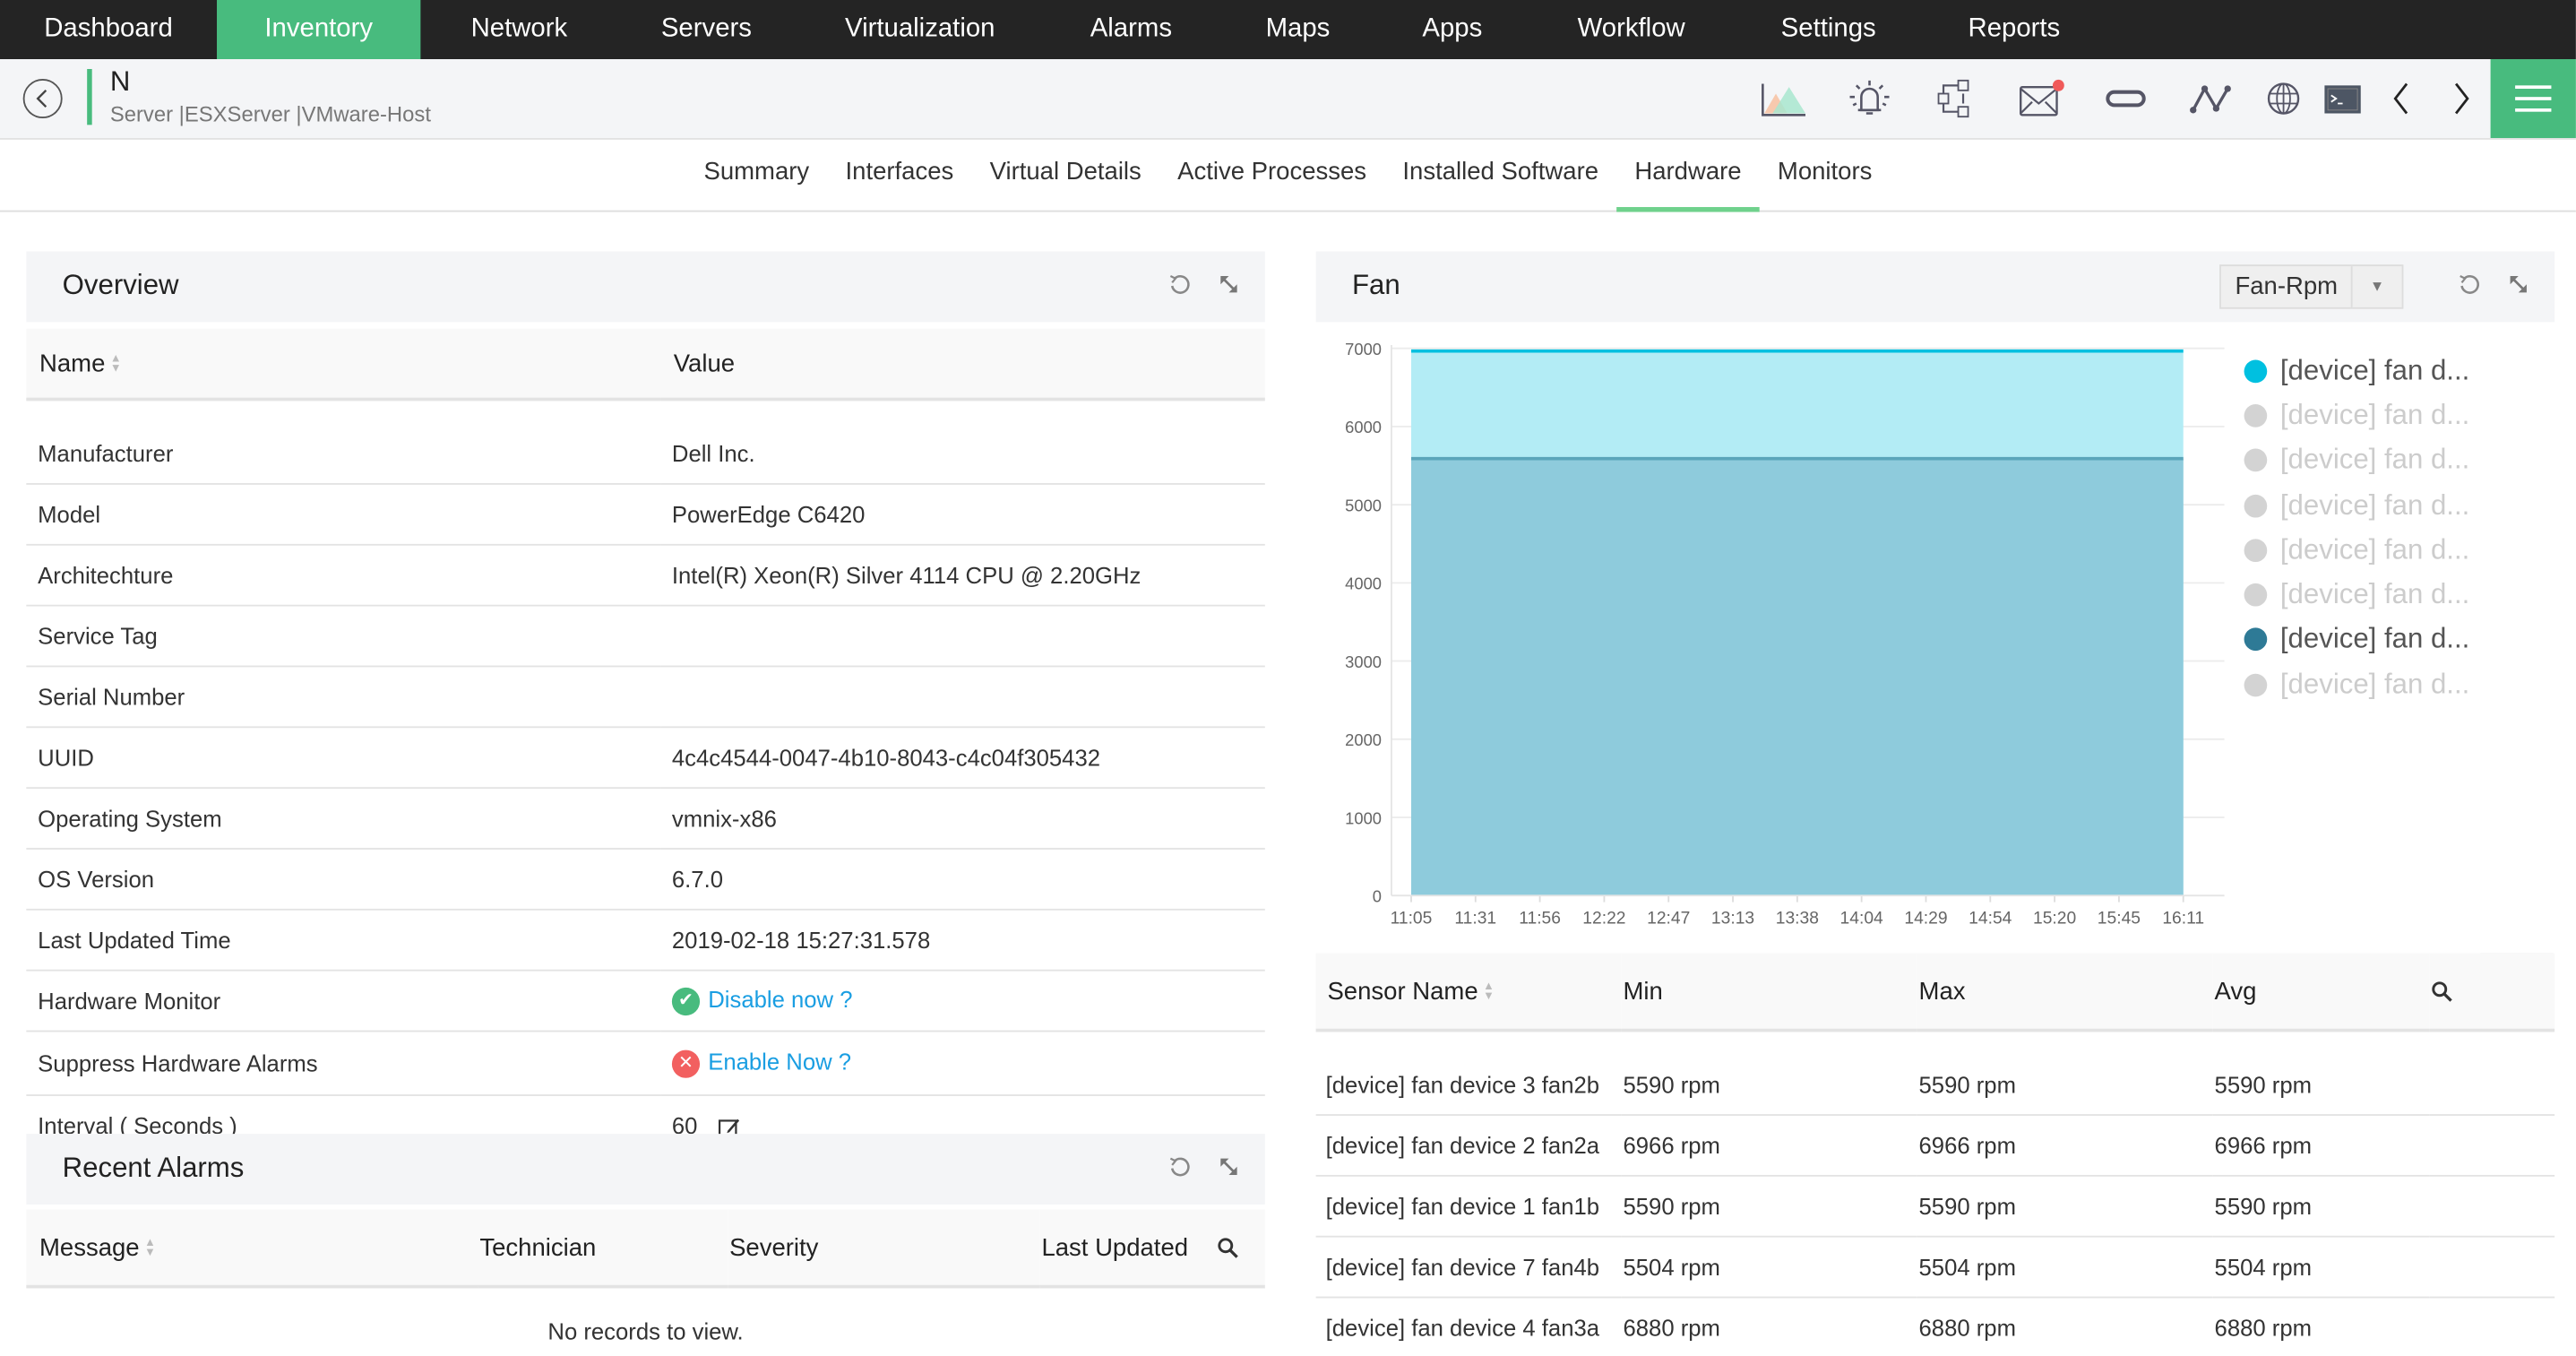  I want to click on back-button, so click(42, 99).